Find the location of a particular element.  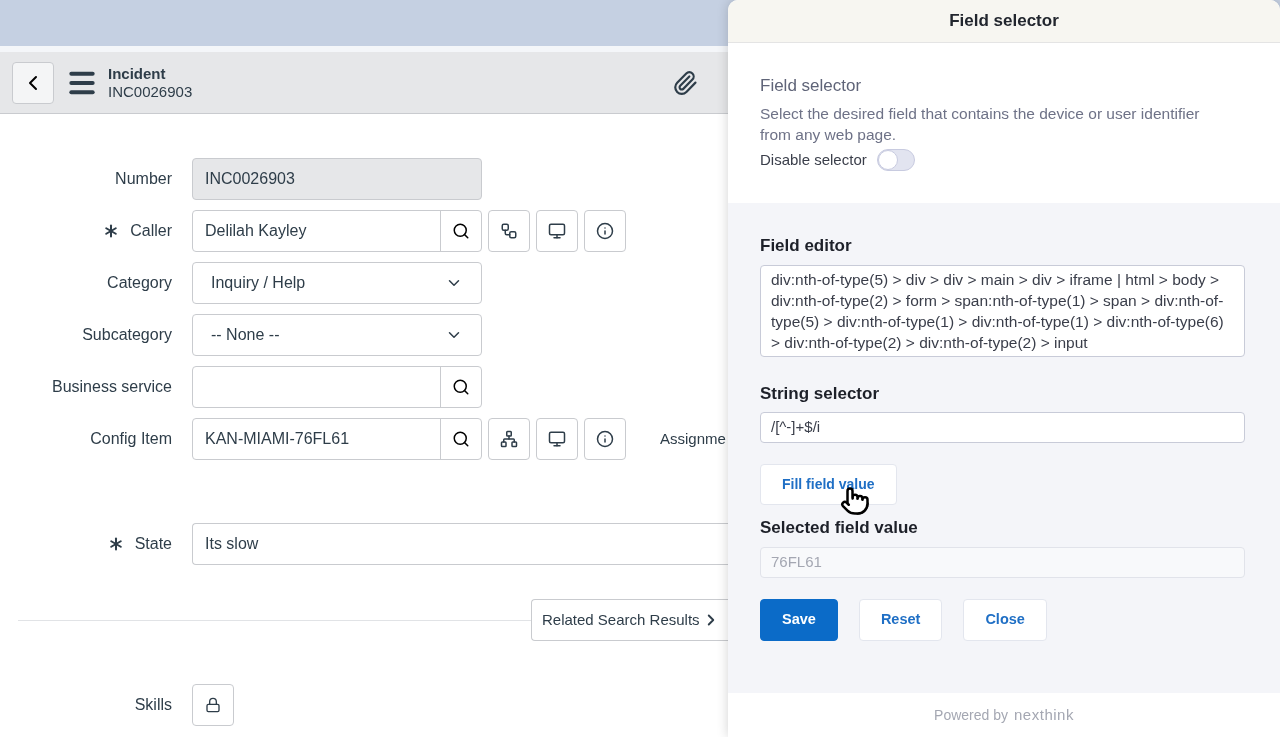

reference-field is located at coordinates (337, 387).